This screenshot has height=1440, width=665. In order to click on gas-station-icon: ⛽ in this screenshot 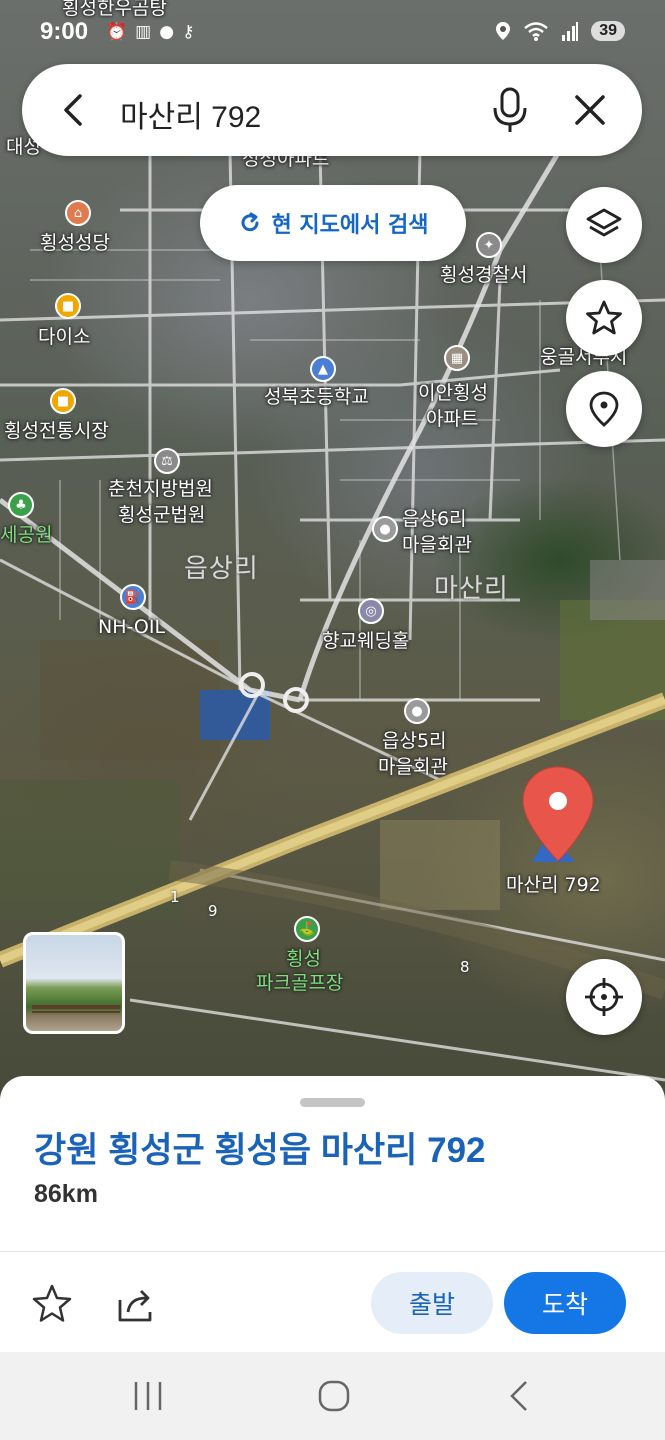, I will do `click(133, 597)`.